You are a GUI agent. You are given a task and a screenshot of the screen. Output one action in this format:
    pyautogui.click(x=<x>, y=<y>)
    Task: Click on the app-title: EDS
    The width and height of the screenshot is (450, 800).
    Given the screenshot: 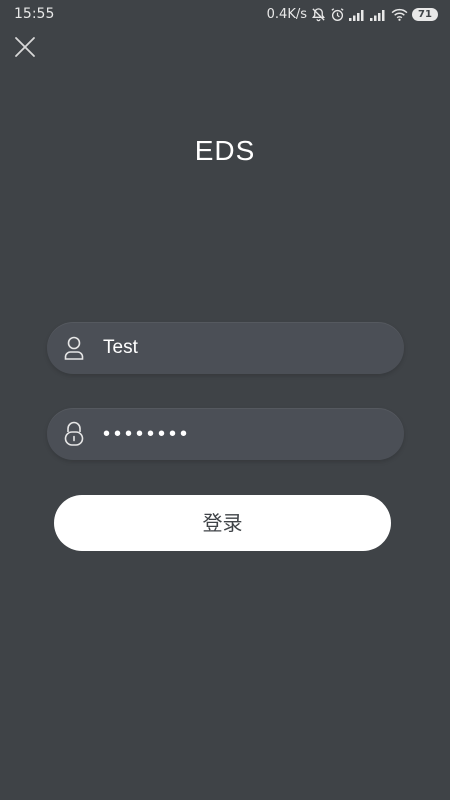 What is the action you would take?
    pyautogui.click(x=225, y=150)
    